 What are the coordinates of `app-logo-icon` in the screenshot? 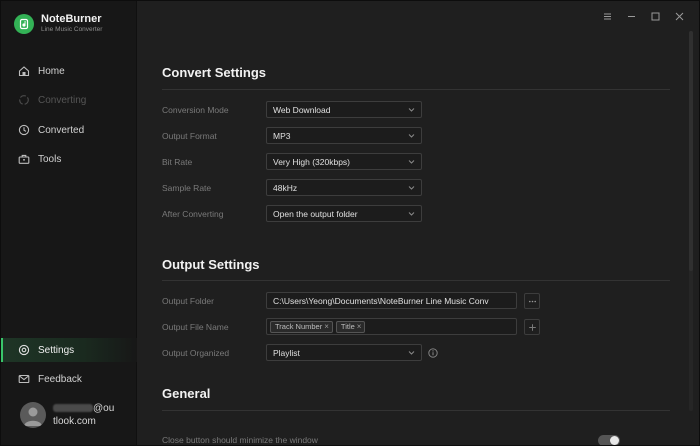 It's located at (24, 23).